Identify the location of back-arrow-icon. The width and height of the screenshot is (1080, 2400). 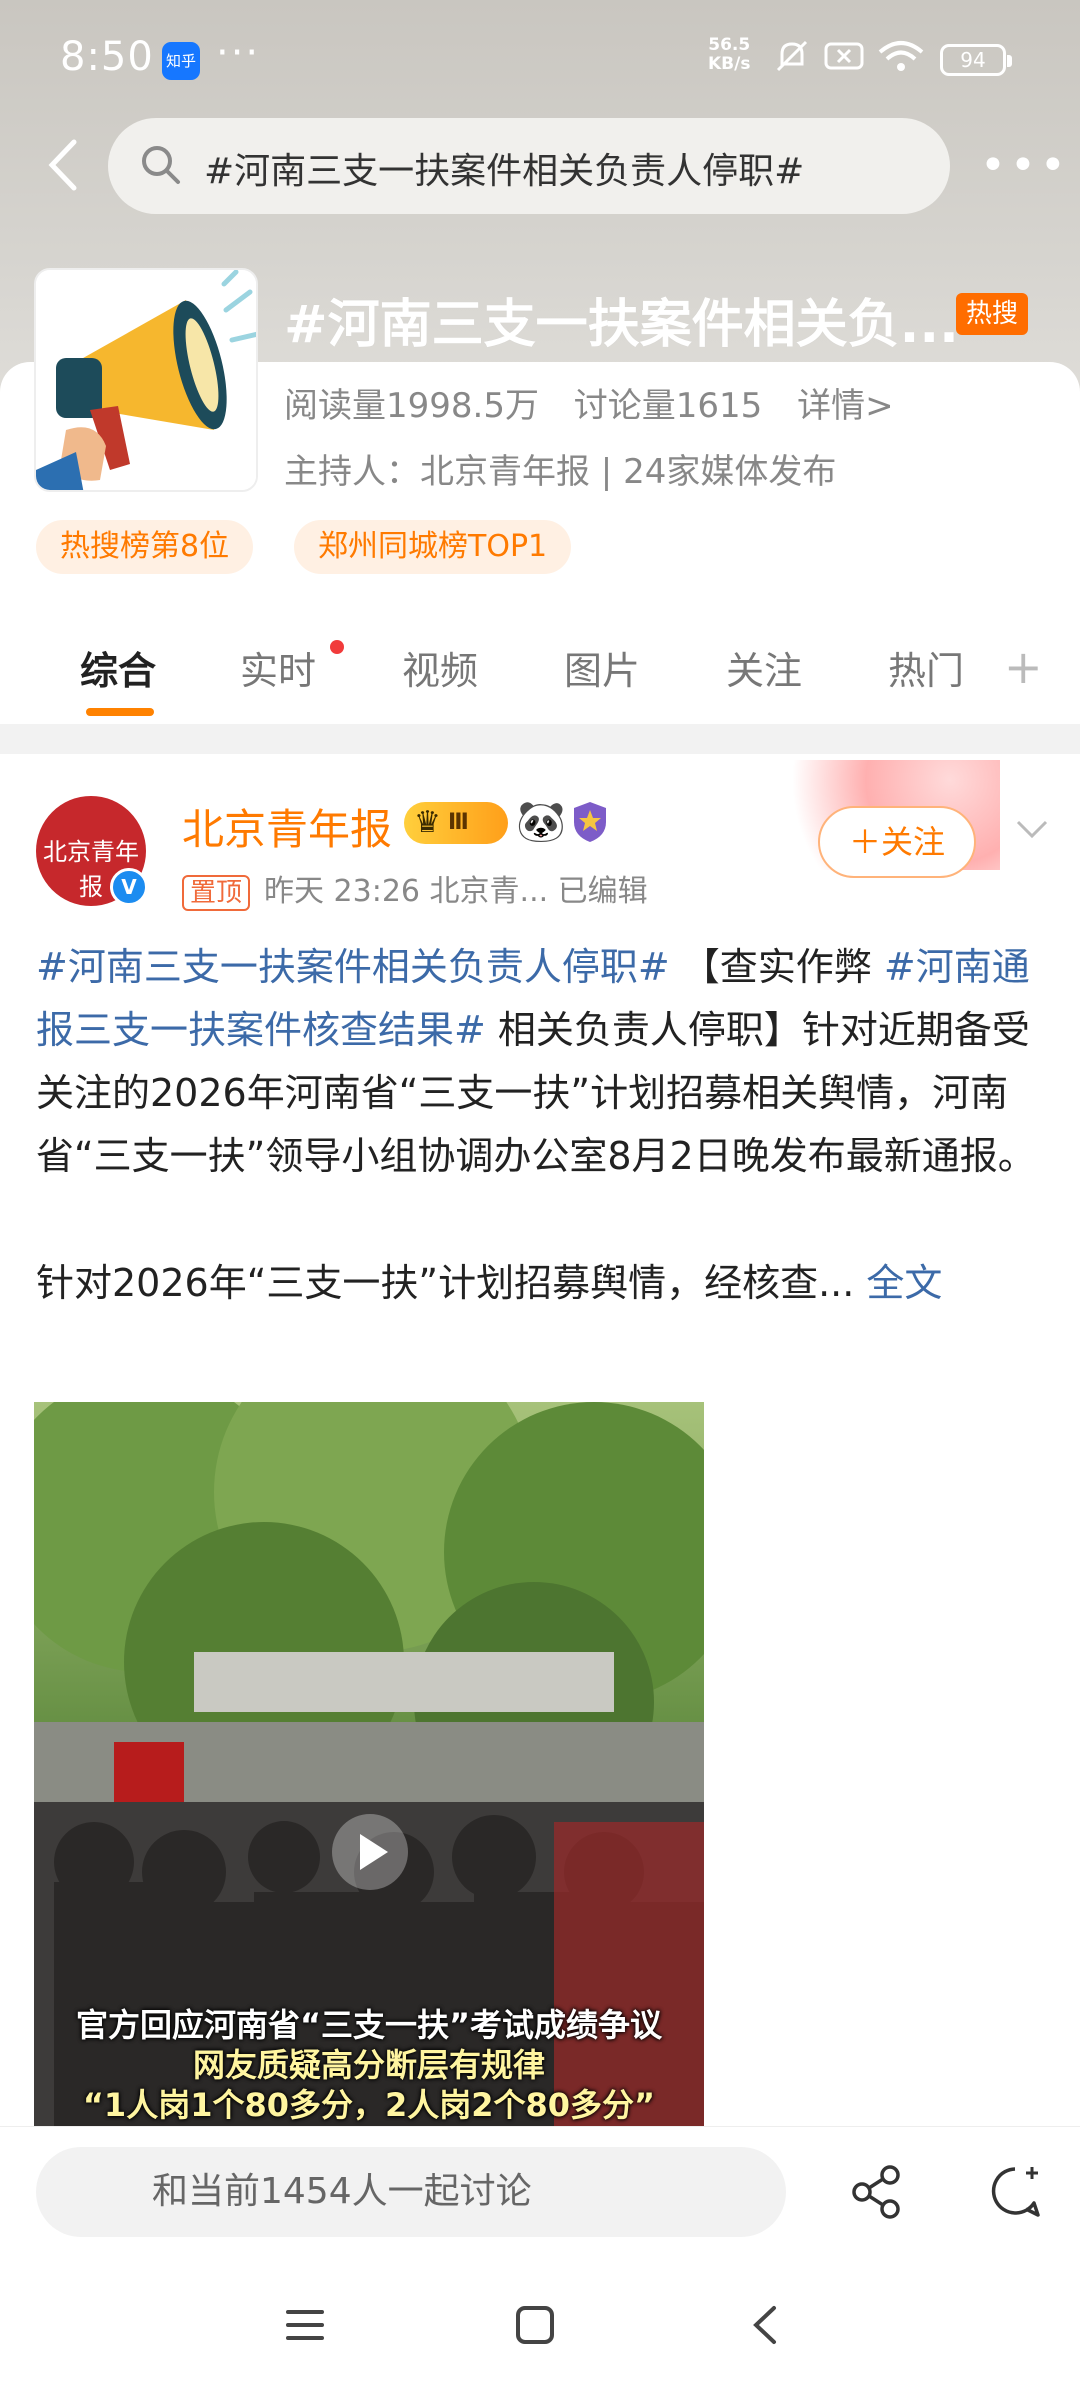
(63, 165).